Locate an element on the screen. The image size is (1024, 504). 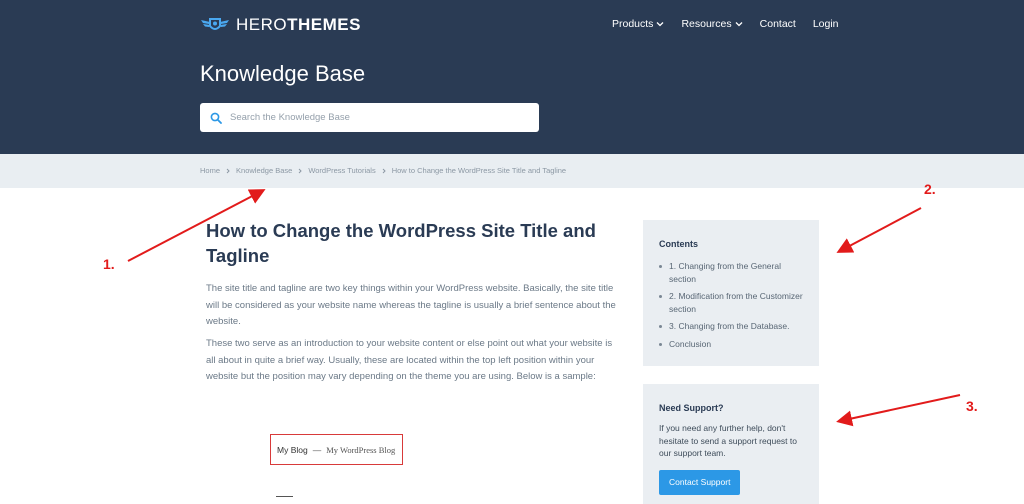
annotation-label-2: 2. is located at coordinates (930, 189).